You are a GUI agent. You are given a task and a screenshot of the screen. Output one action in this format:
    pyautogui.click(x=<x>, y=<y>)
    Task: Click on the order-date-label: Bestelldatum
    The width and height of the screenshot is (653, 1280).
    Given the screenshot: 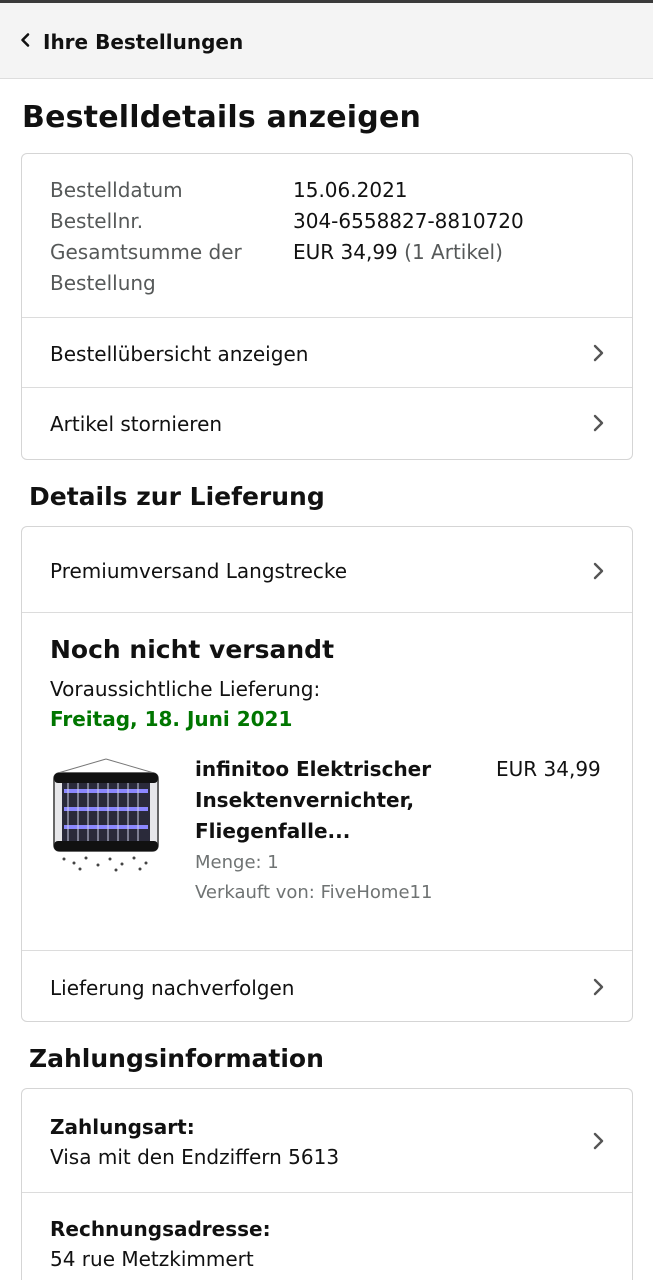 What is the action you would take?
    pyautogui.click(x=116, y=190)
    